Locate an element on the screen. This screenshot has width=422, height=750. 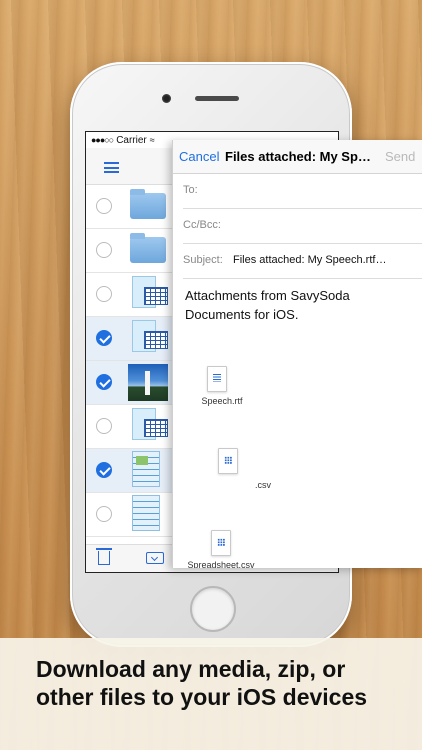
cc-bcc-field: Cc/Bcc: is located at coordinates (302, 226).